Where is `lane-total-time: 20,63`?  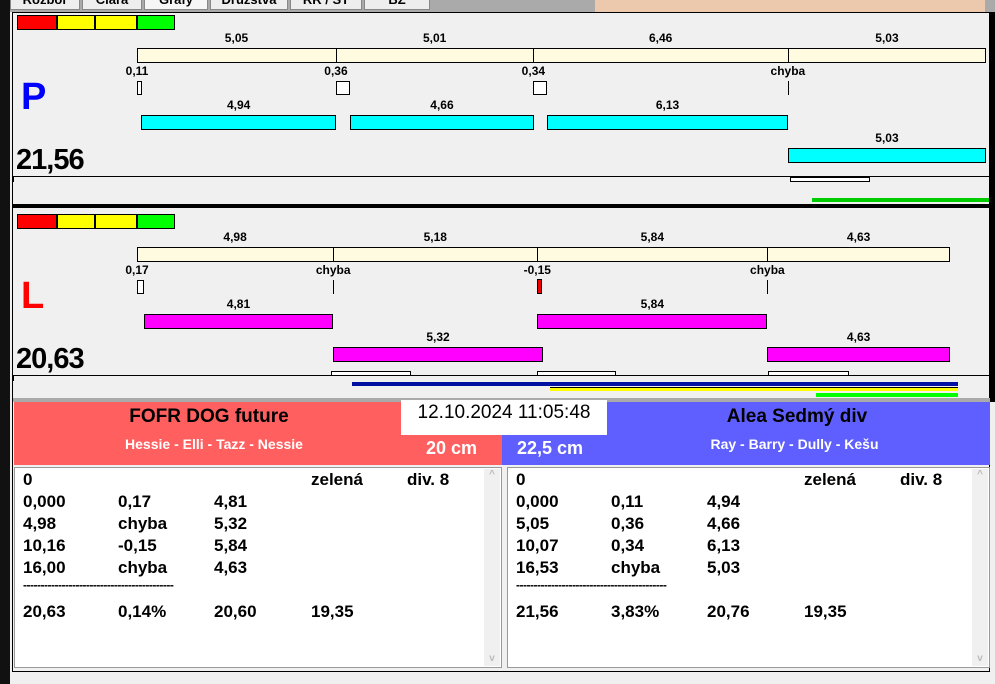 lane-total-time: 20,63 is located at coordinates (50, 359).